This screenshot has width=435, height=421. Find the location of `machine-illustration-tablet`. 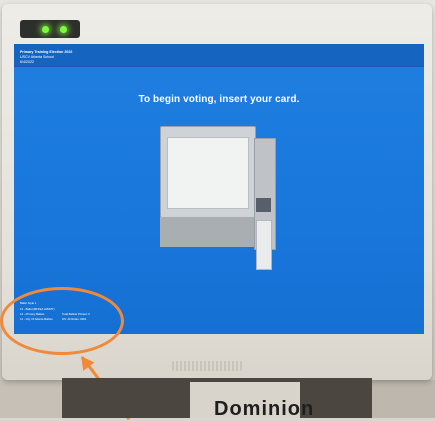

machine-illustration-tablet is located at coordinates (208, 172).